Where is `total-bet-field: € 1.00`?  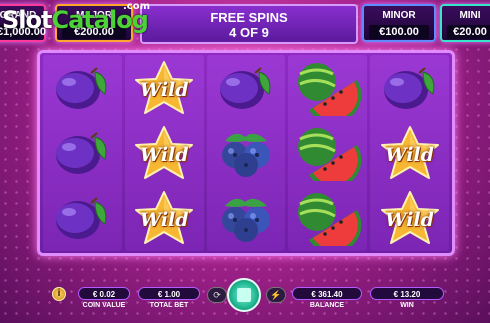
total-bet-field: € 1.00 is located at coordinates (169, 293).